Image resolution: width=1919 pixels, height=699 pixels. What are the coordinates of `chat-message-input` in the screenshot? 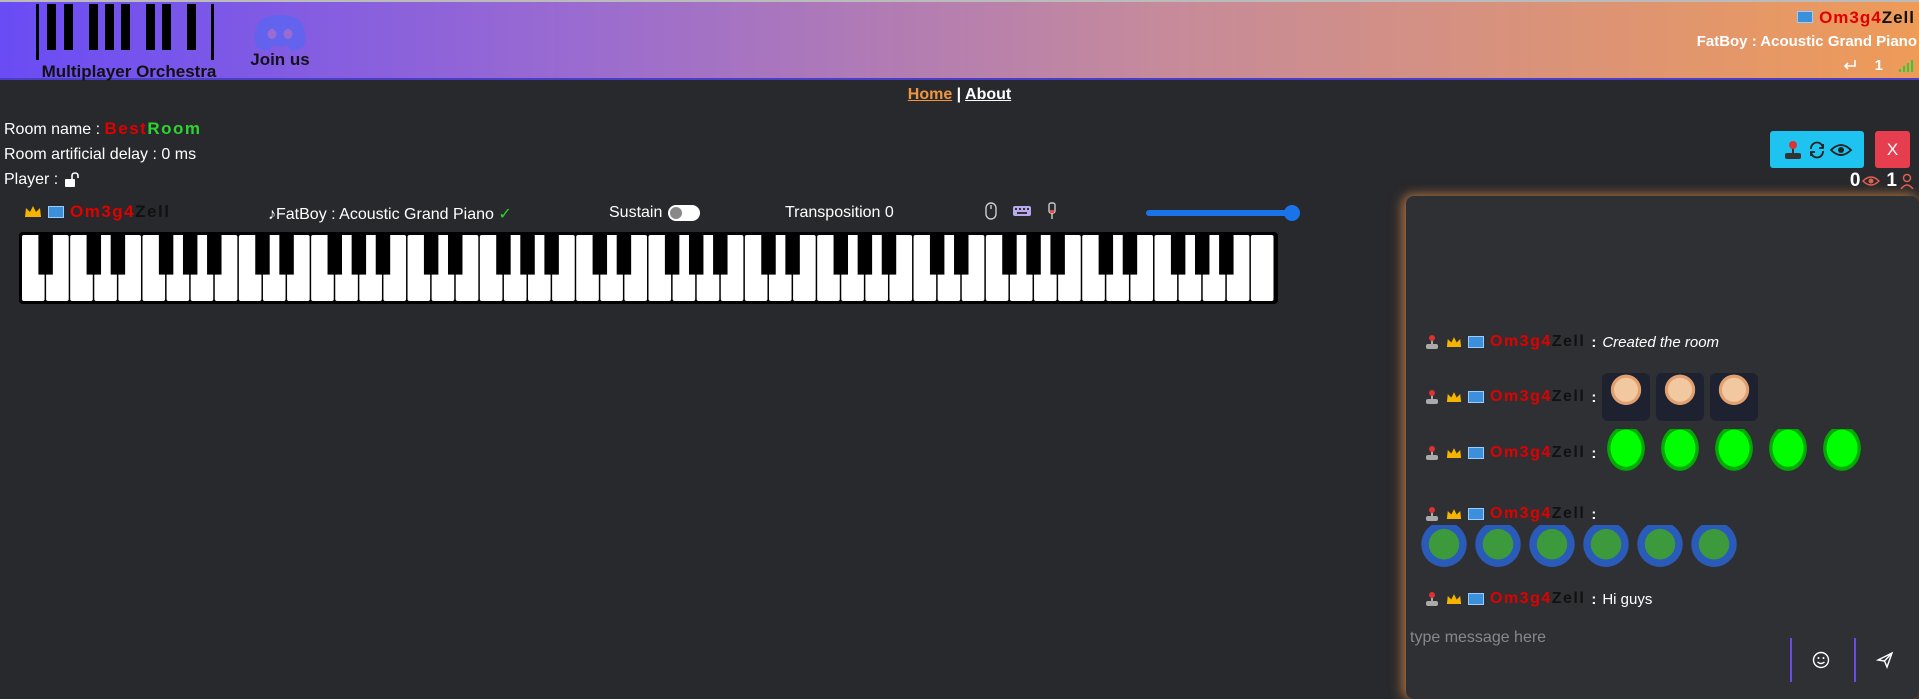 It's located at (1595, 638).